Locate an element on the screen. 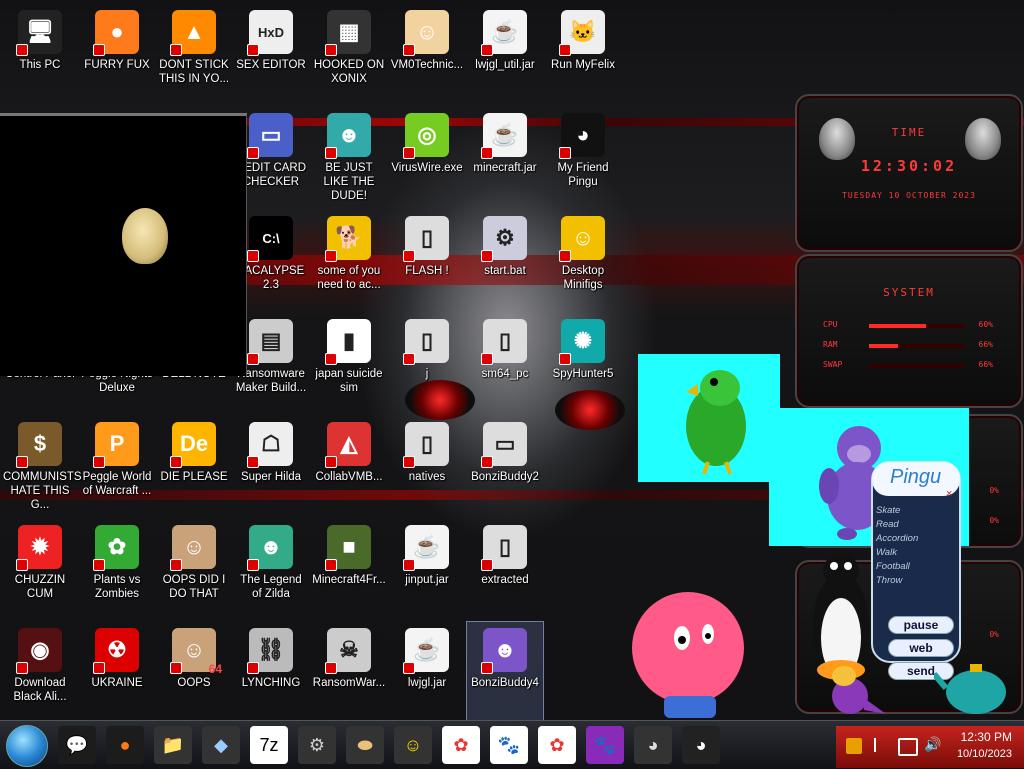 The height and width of the screenshot is (769, 1024). system-stat-pct: 60% is located at coordinates (985, 324).